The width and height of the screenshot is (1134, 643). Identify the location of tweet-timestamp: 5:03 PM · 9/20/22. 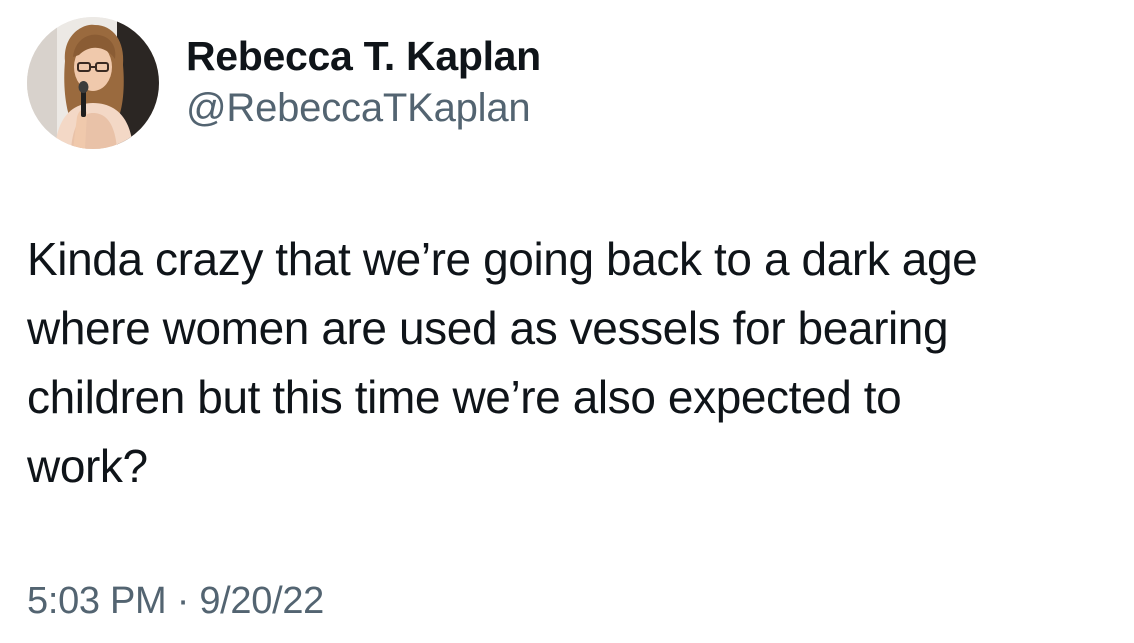
(175, 601).